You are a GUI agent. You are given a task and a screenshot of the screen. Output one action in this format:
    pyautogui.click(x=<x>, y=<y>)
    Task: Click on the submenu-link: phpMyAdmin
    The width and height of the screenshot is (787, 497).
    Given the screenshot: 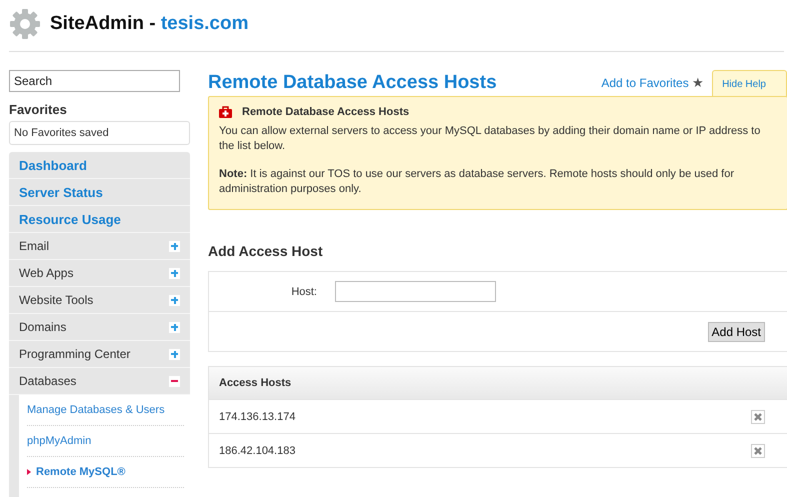 What is the action you would take?
    pyautogui.click(x=105, y=441)
    